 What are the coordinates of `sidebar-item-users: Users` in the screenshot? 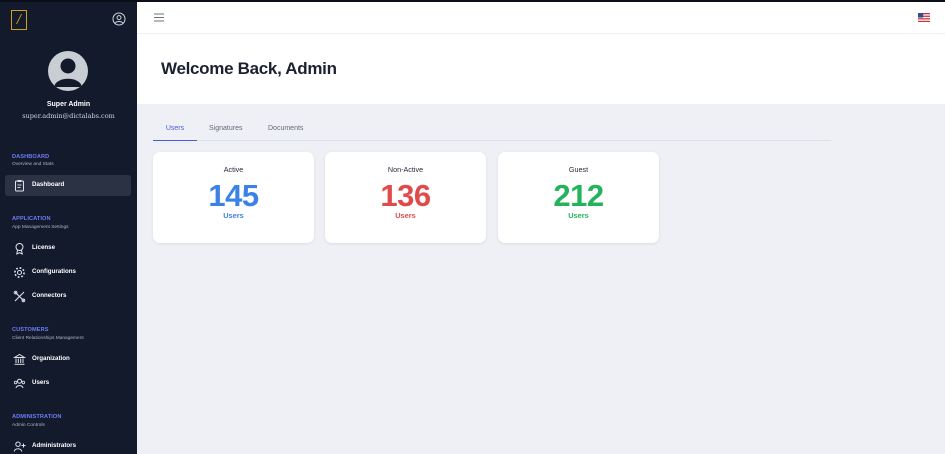 It's located at (68, 383).